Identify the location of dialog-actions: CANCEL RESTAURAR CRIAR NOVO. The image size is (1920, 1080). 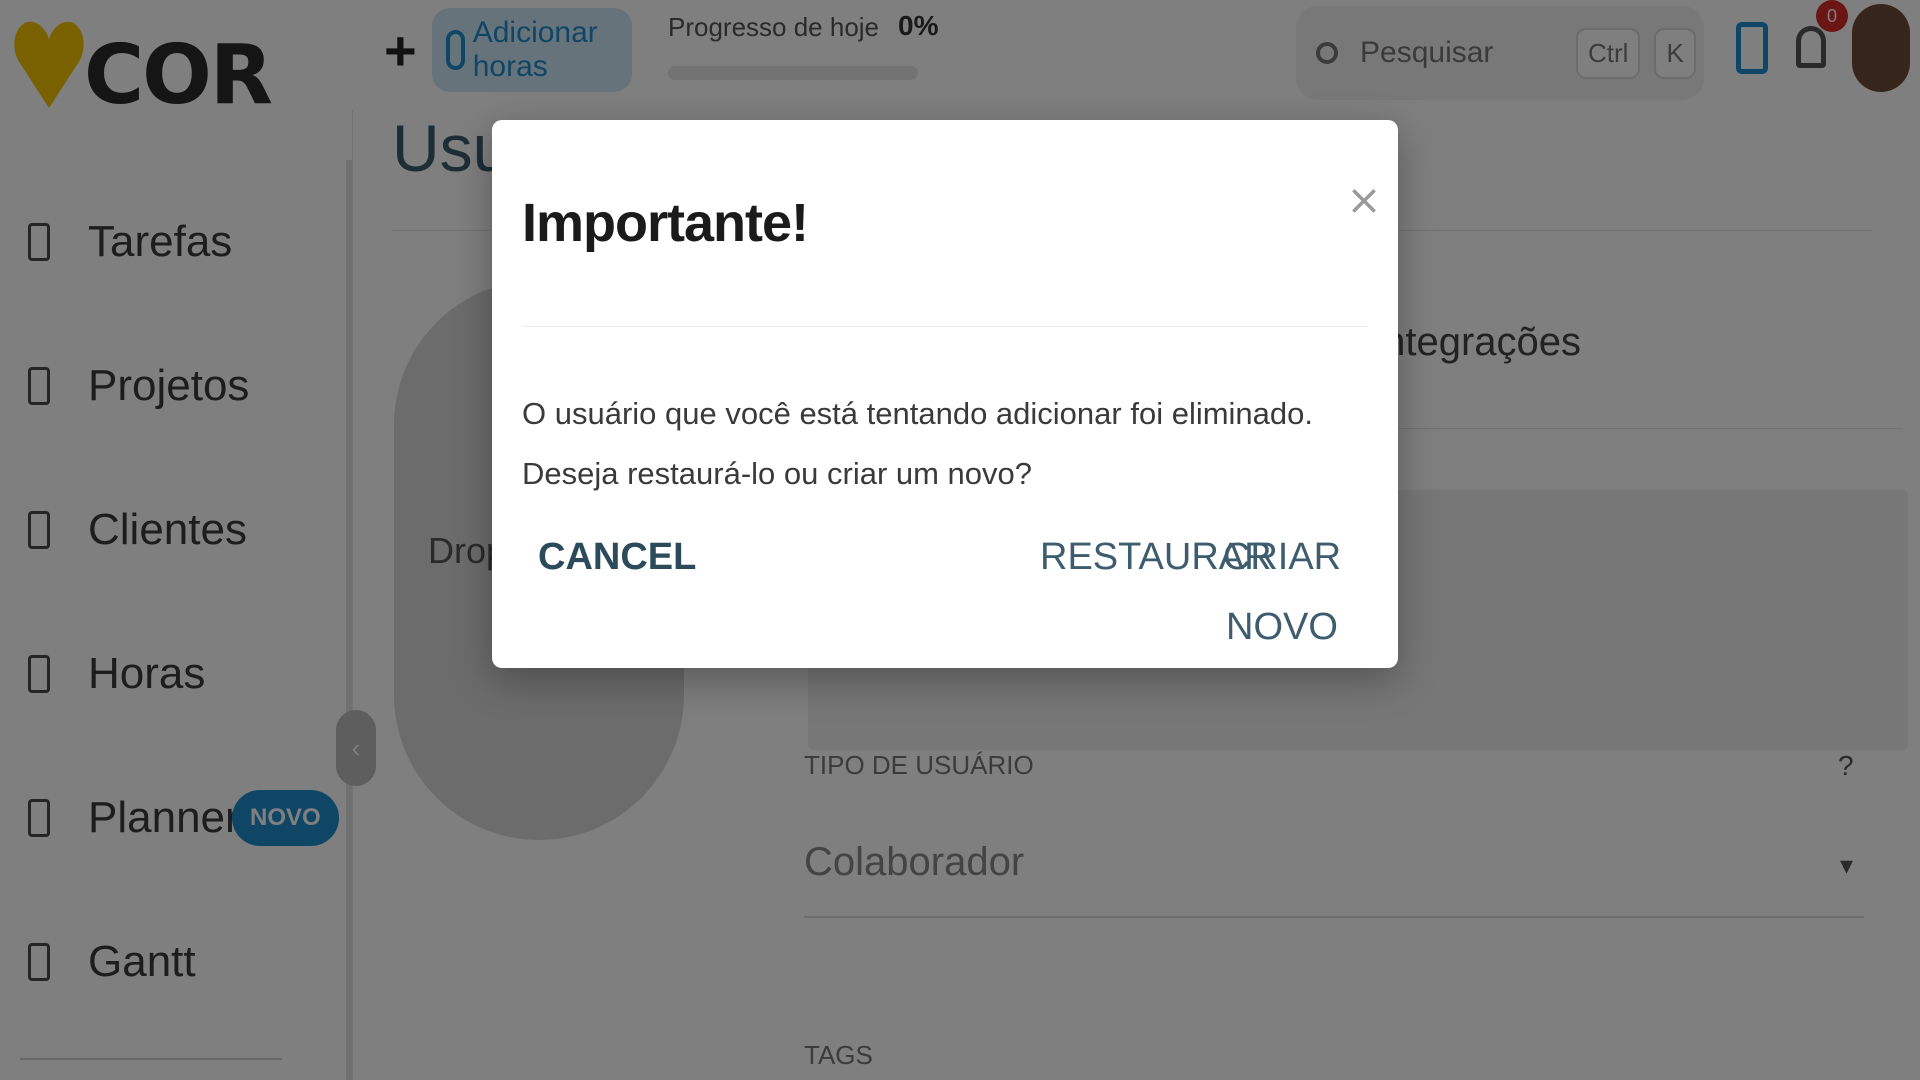
(945, 585).